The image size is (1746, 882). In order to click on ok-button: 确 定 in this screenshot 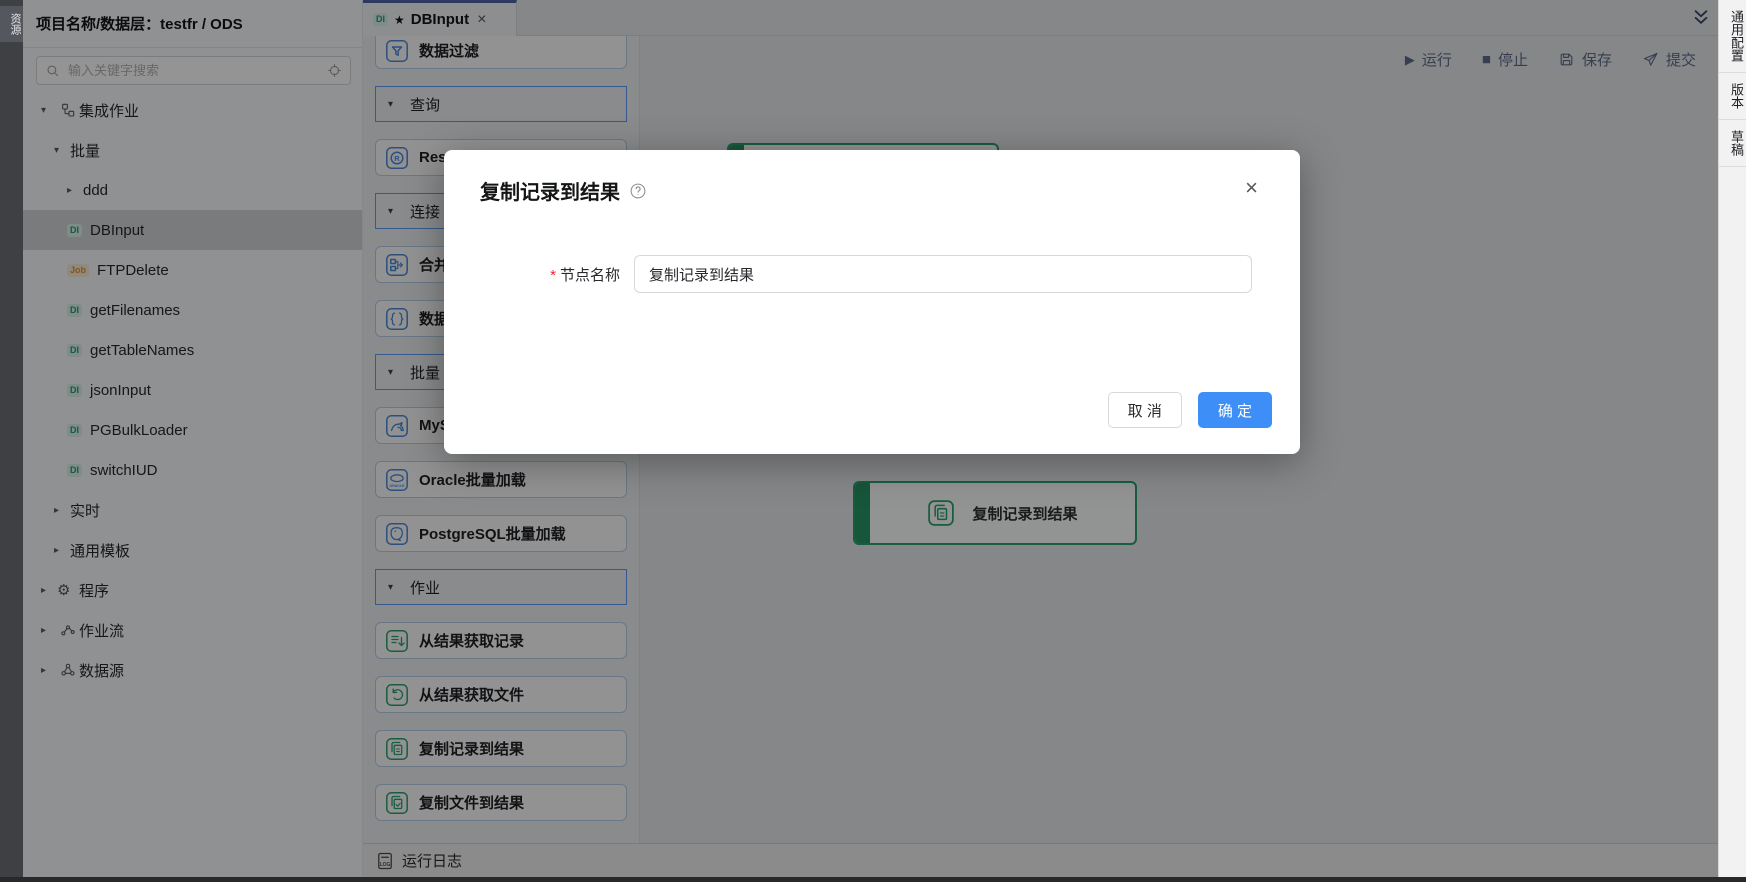, I will do `click(1234, 410)`.